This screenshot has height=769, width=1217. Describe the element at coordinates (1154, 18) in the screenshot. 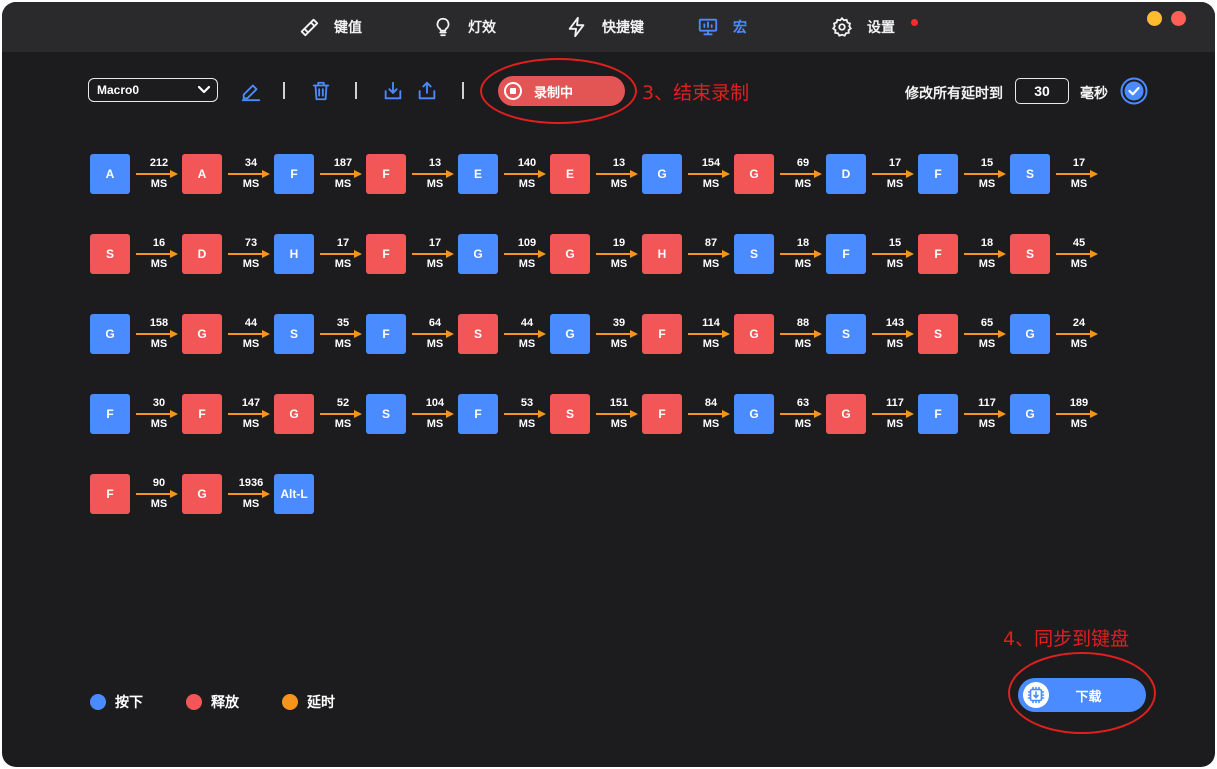

I see `minimize-button` at that location.